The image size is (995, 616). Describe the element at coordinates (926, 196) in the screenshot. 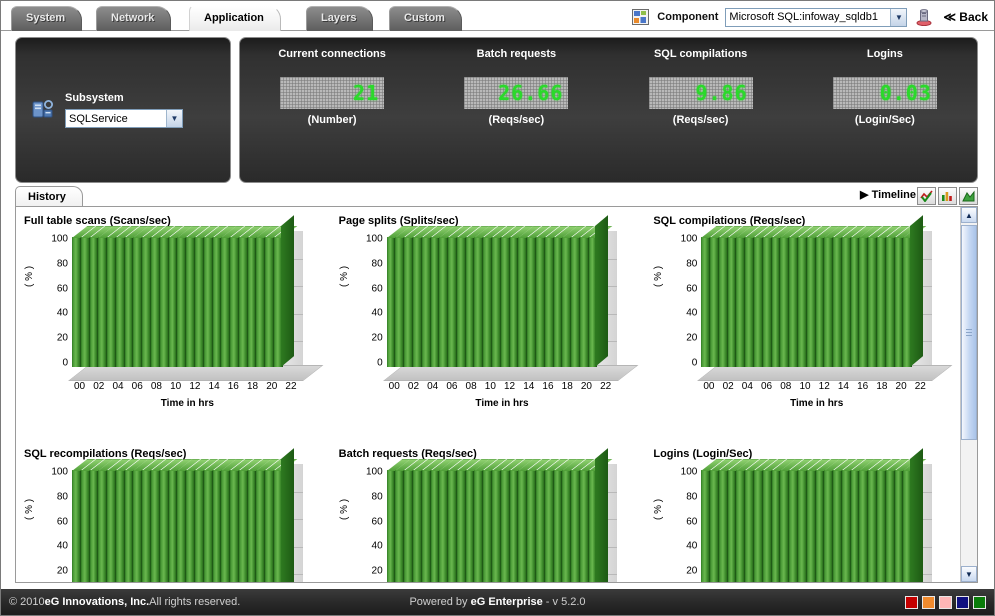

I see `trend-check-icon` at that location.